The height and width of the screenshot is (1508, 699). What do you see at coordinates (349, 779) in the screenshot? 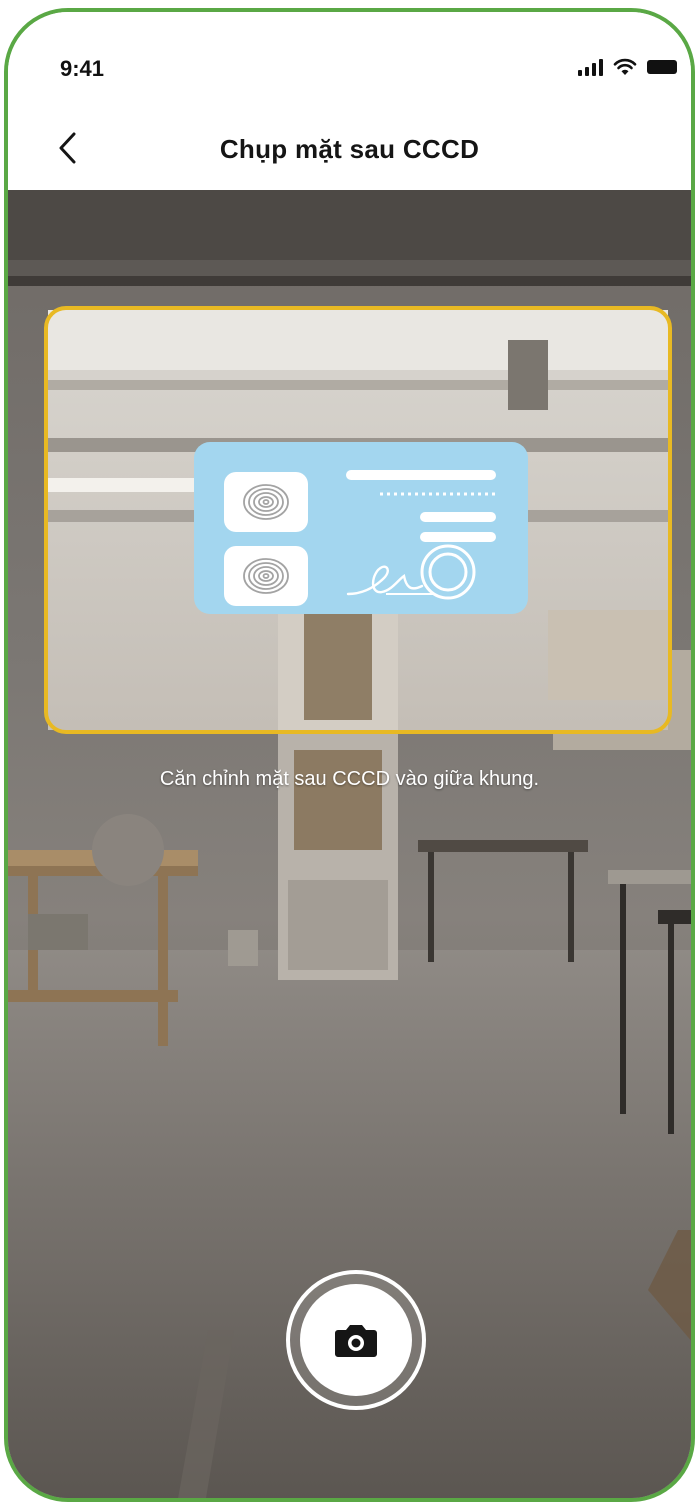
I see `alignment-hint: Căn chỉnh mặt sau CCCD vào giữa khung.` at bounding box center [349, 779].